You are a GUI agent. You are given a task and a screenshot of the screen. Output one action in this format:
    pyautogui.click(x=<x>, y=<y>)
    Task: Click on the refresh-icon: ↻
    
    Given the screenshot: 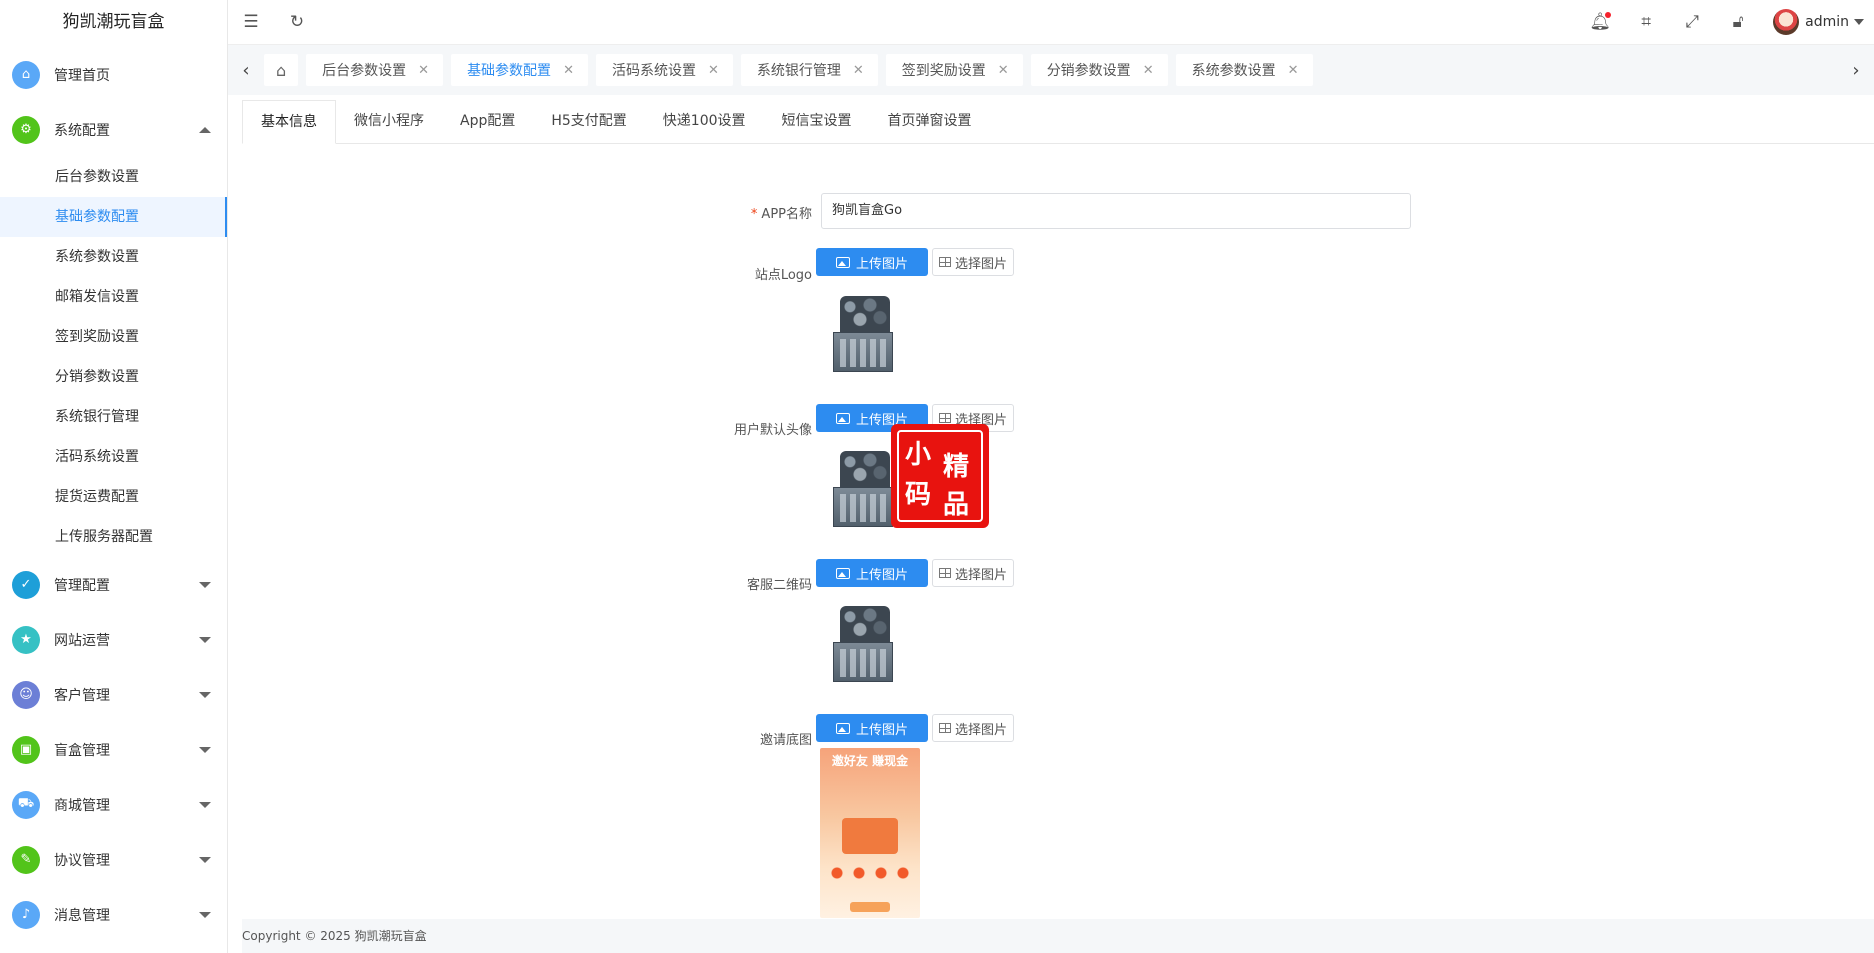 What is the action you would take?
    pyautogui.click(x=297, y=22)
    